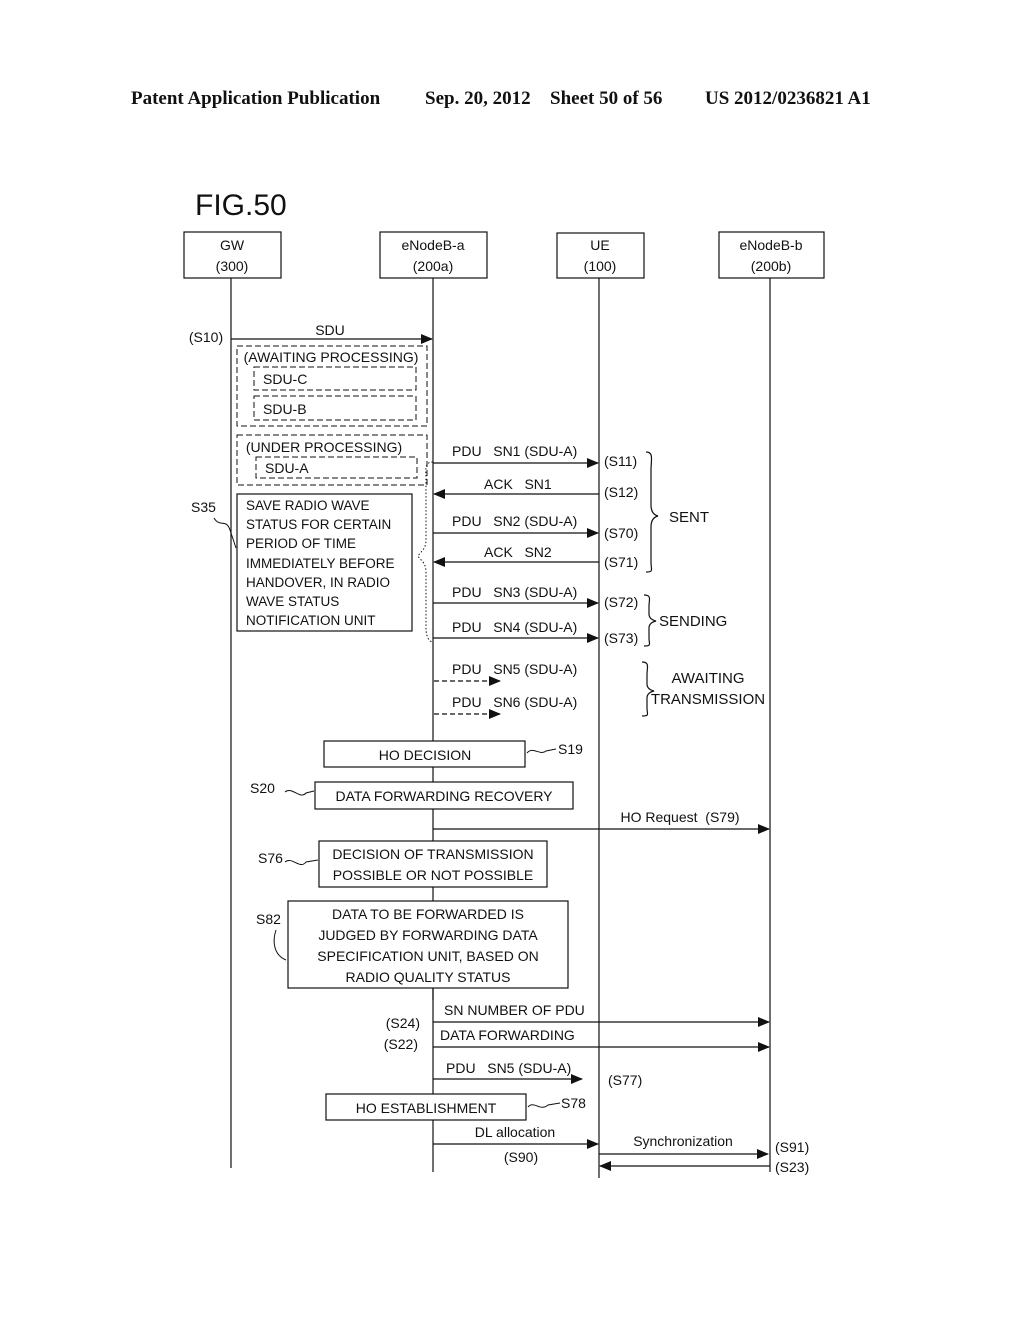 This screenshot has height=1320, width=1024. What do you see at coordinates (689, 517) in the screenshot?
I see `group-label-sent: SENT` at bounding box center [689, 517].